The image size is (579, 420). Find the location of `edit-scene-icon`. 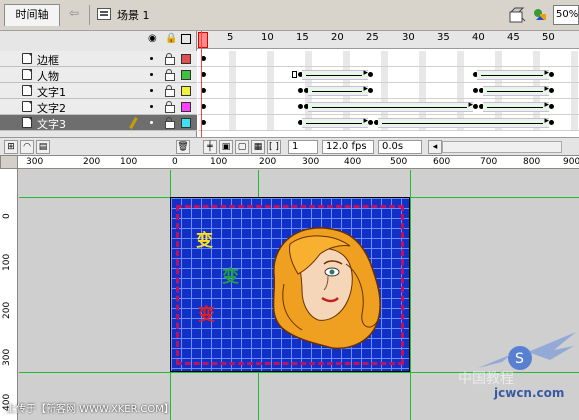

edit-scene-icon is located at coordinates (517, 15).